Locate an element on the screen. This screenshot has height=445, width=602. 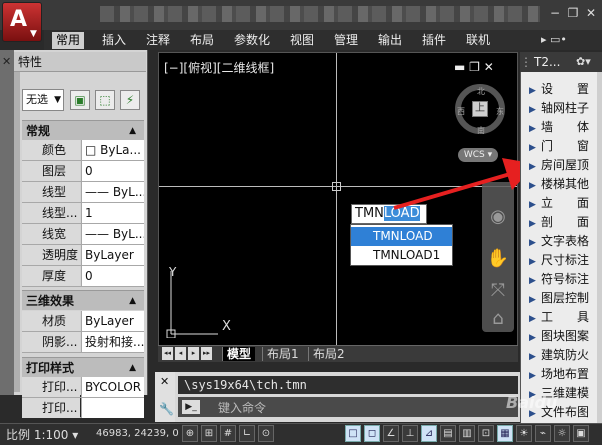
dynamic-input-icon: ⊥ is located at coordinates (410, 433).